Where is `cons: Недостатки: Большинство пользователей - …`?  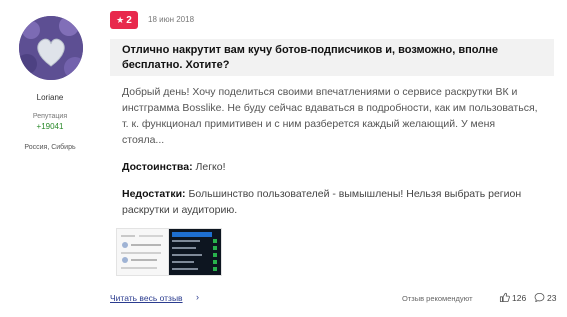
cons: Недостатки: Большинство пользователей - … is located at coordinates (331, 202).